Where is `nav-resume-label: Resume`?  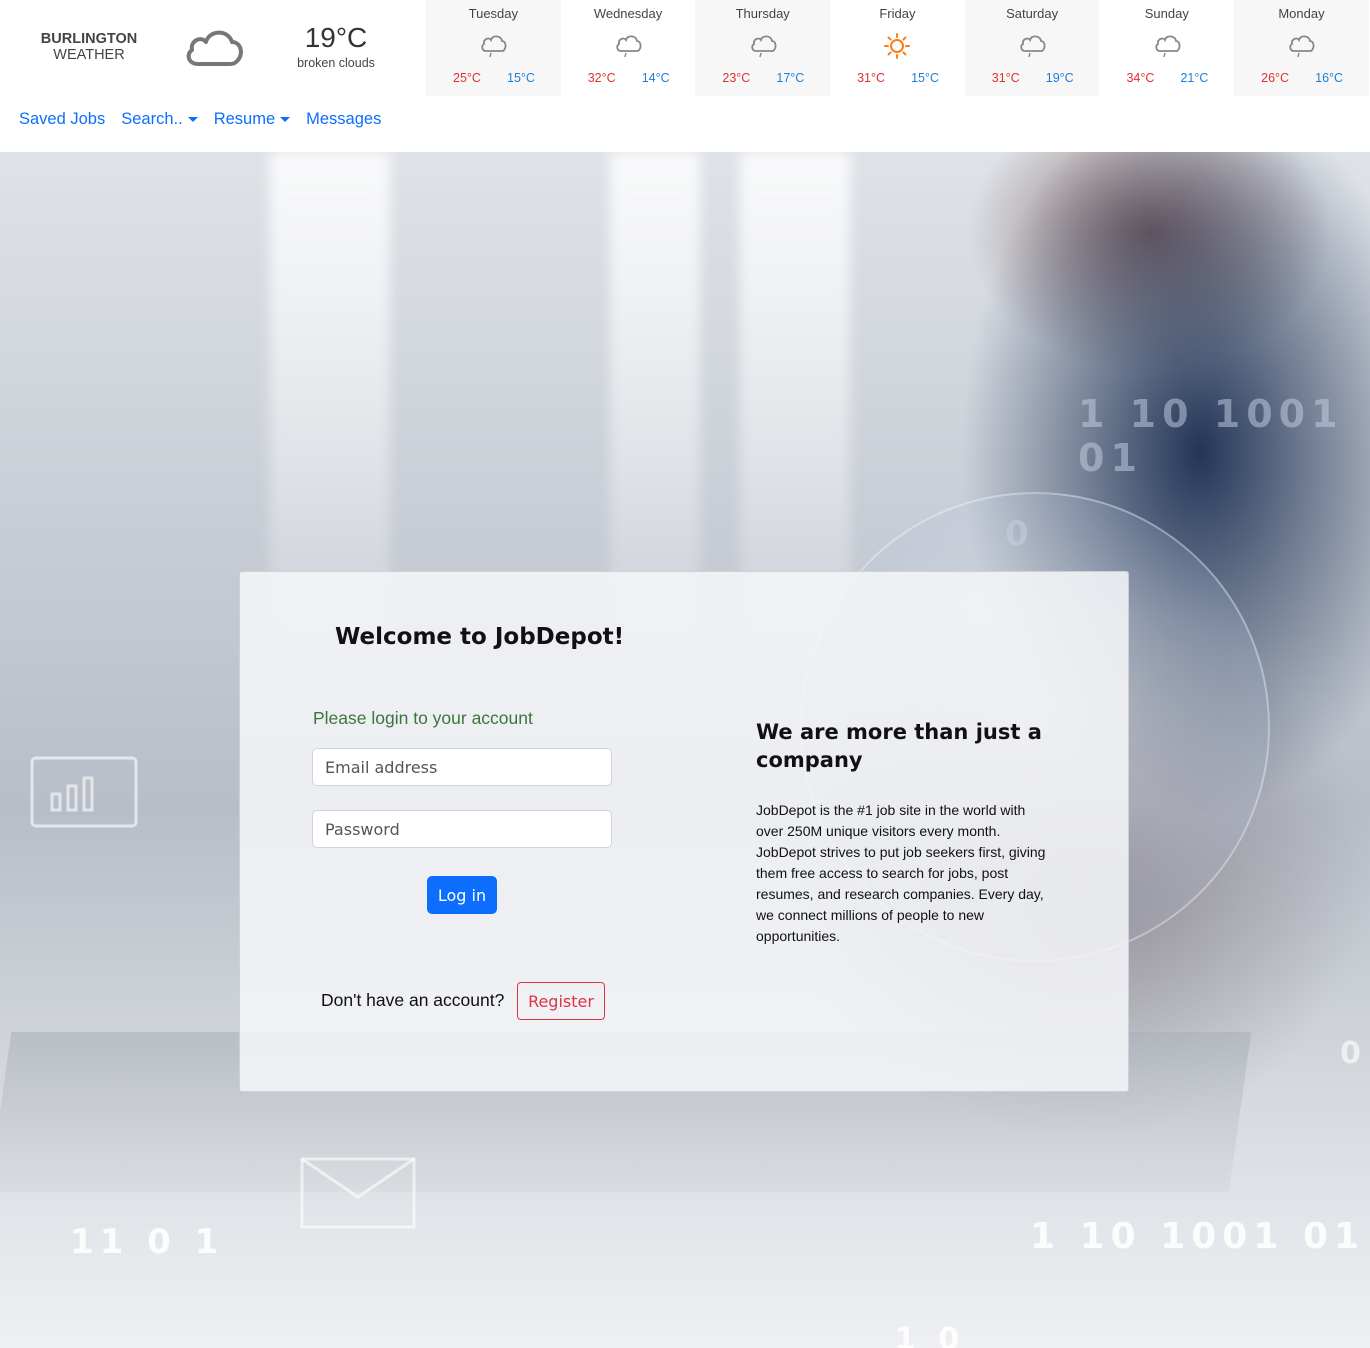
nav-resume-label: Resume is located at coordinates (244, 119).